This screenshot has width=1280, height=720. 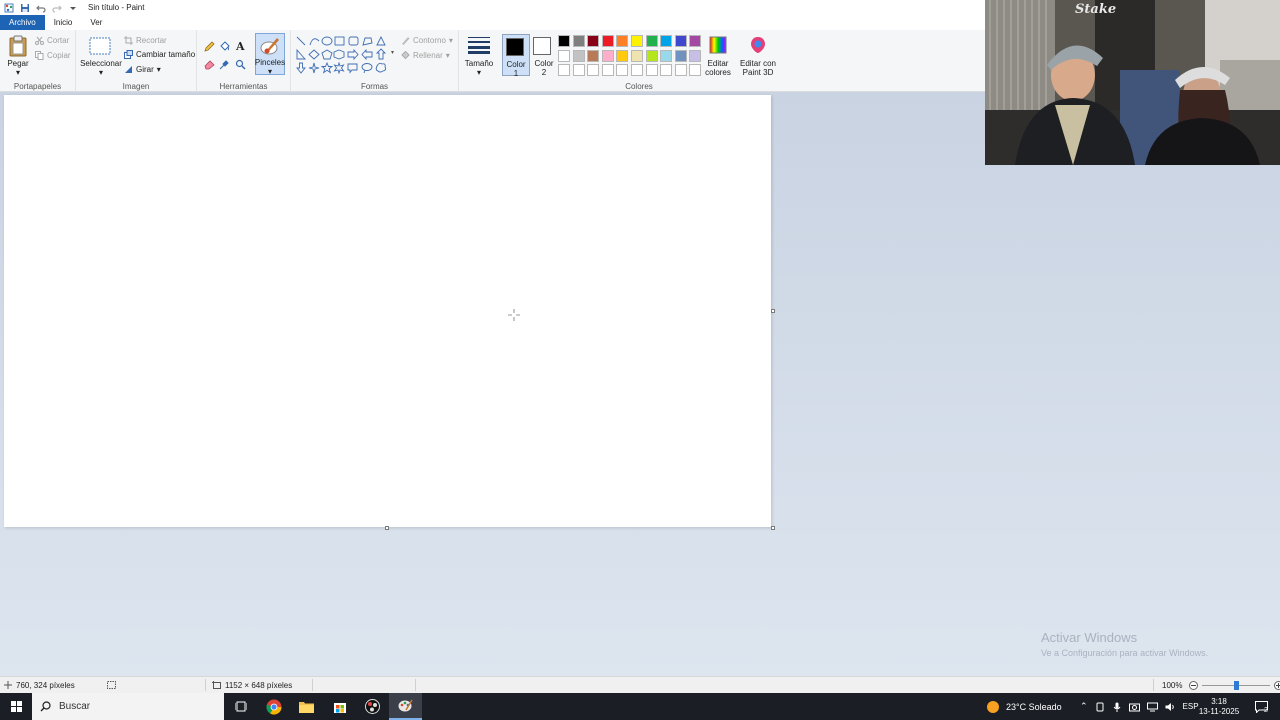 I want to click on tab-view: Ver, so click(x=96, y=22).